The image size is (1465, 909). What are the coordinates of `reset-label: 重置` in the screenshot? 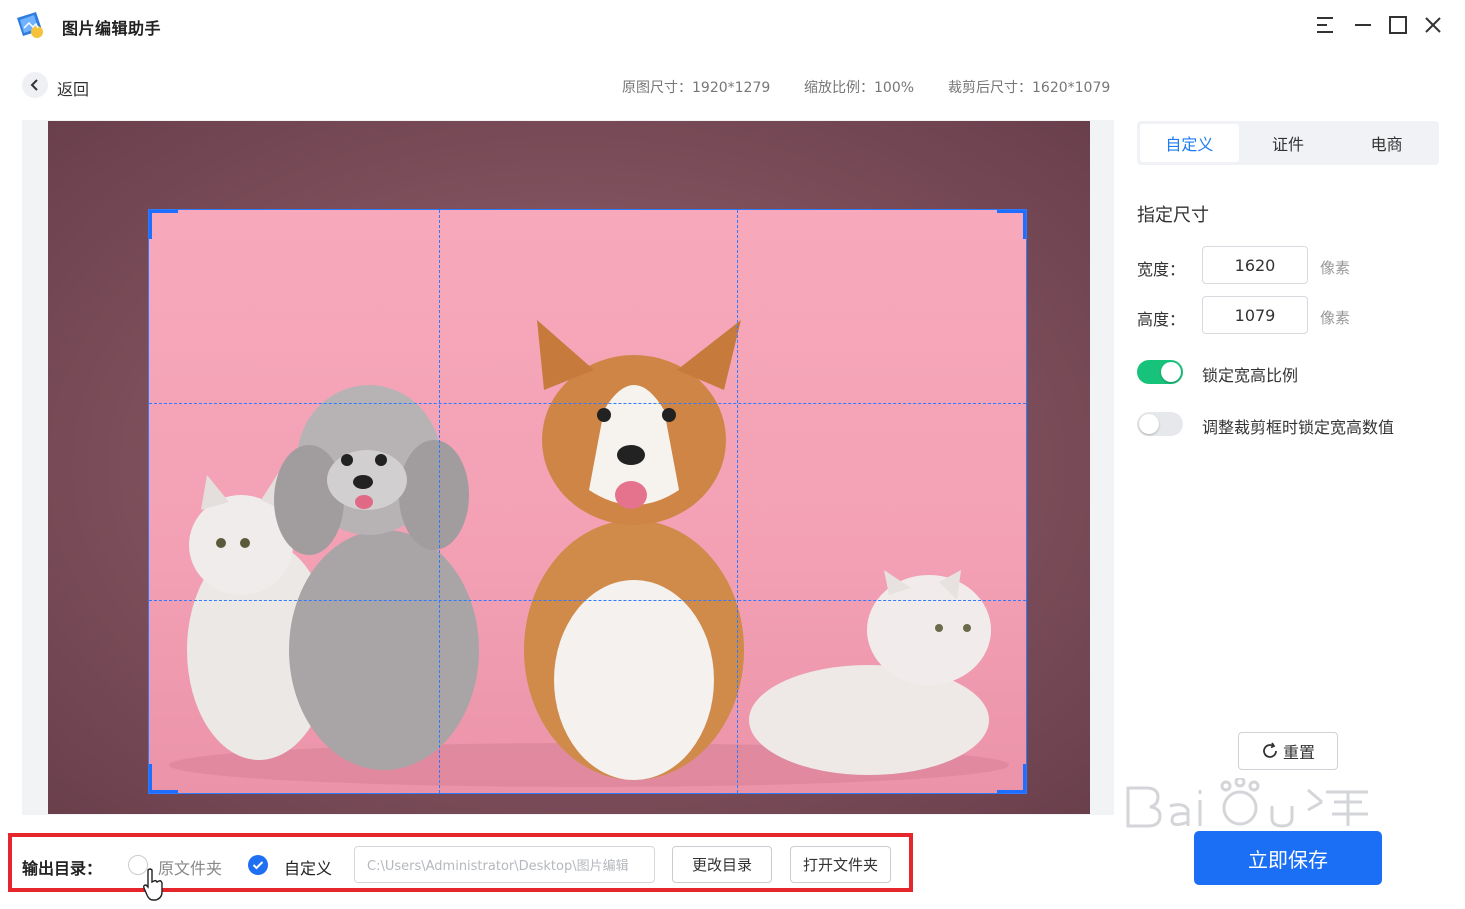 It's located at (1298, 752).